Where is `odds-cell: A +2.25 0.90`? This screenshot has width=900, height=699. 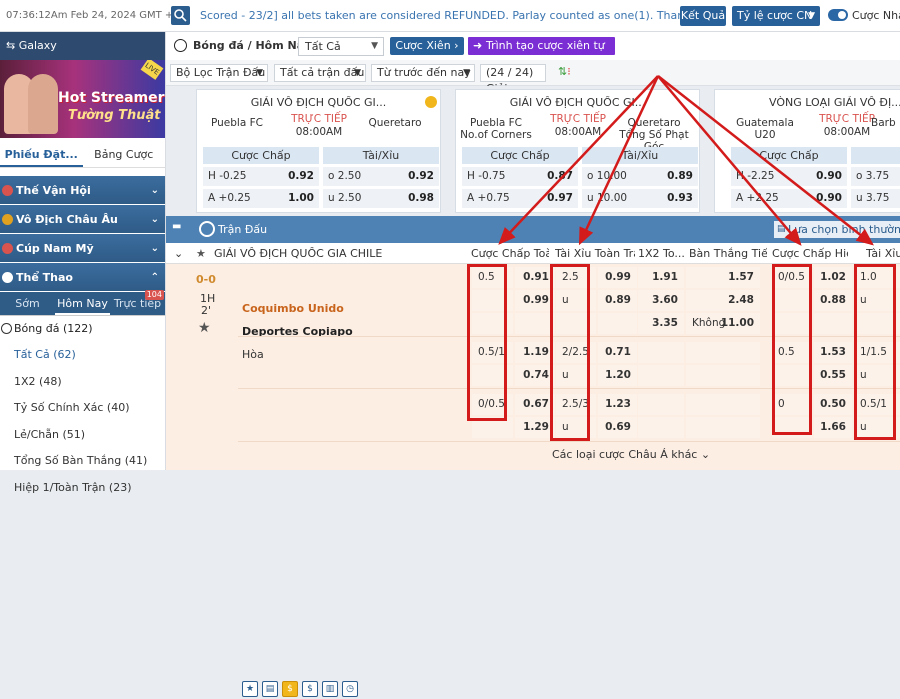 odds-cell: A +2.25 0.90 is located at coordinates (789, 198).